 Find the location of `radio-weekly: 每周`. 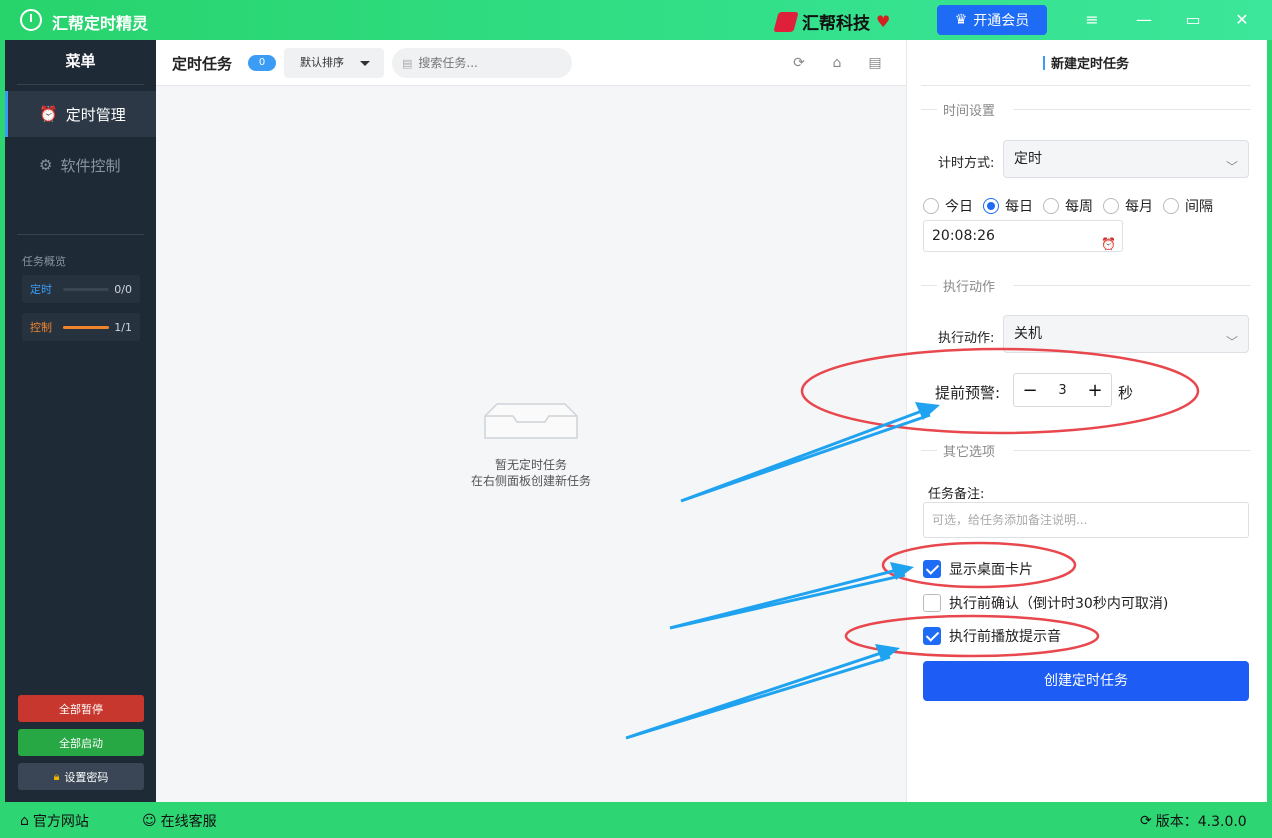

radio-weekly: 每周 is located at coordinates (1073, 206).